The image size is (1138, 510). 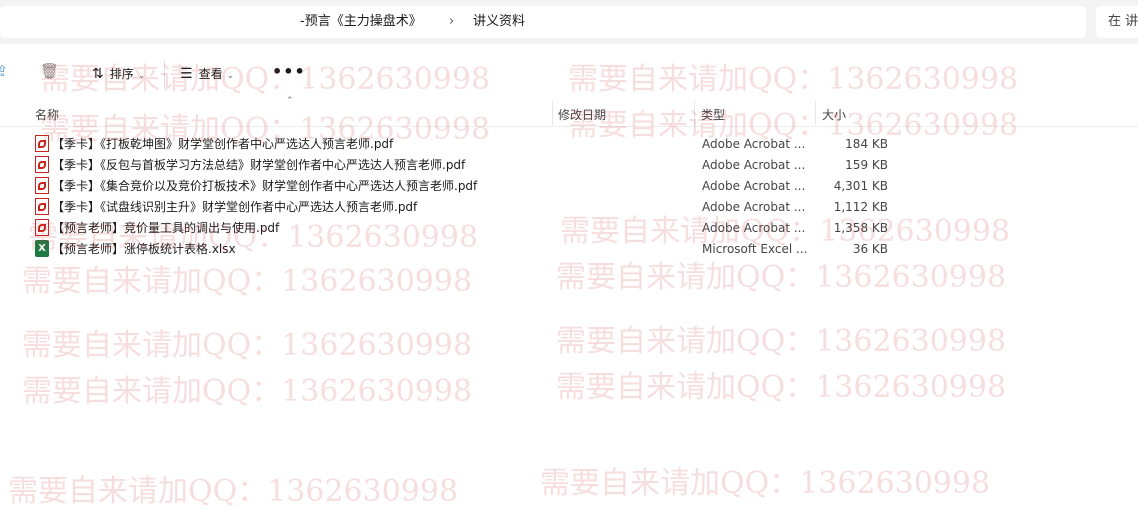 I want to click on search-input: 在 讲, so click(x=1123, y=22).